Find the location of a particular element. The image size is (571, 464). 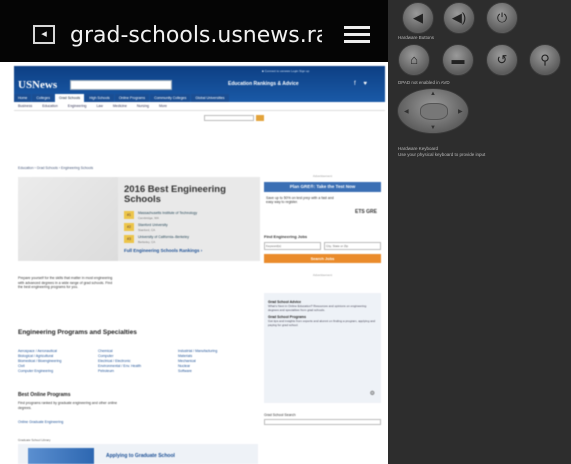

program-link: Industrial / Manufacturing is located at coordinates (218, 351).